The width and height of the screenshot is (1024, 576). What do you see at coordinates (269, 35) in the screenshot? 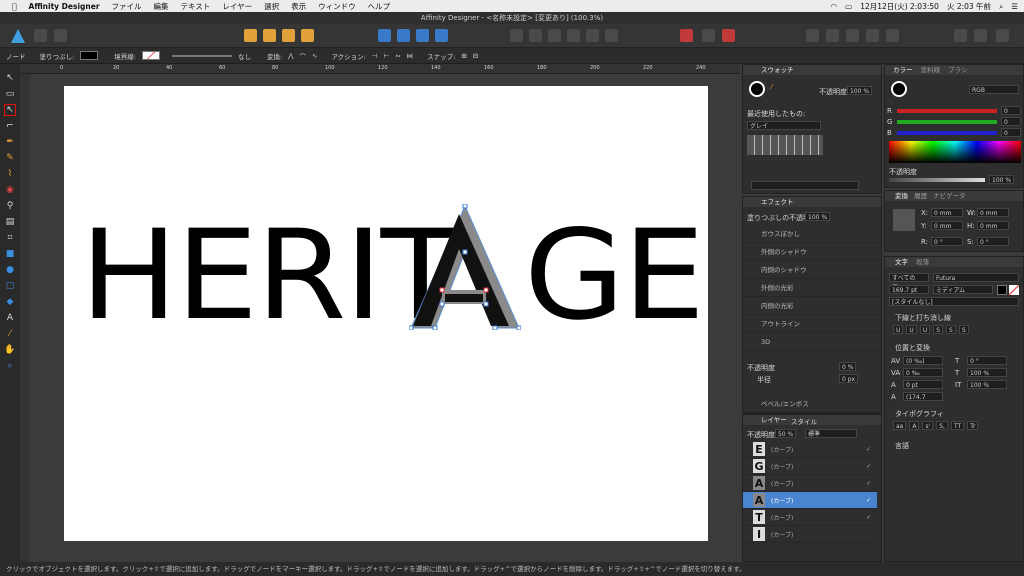
I see `arrange-backward-icon` at bounding box center [269, 35].